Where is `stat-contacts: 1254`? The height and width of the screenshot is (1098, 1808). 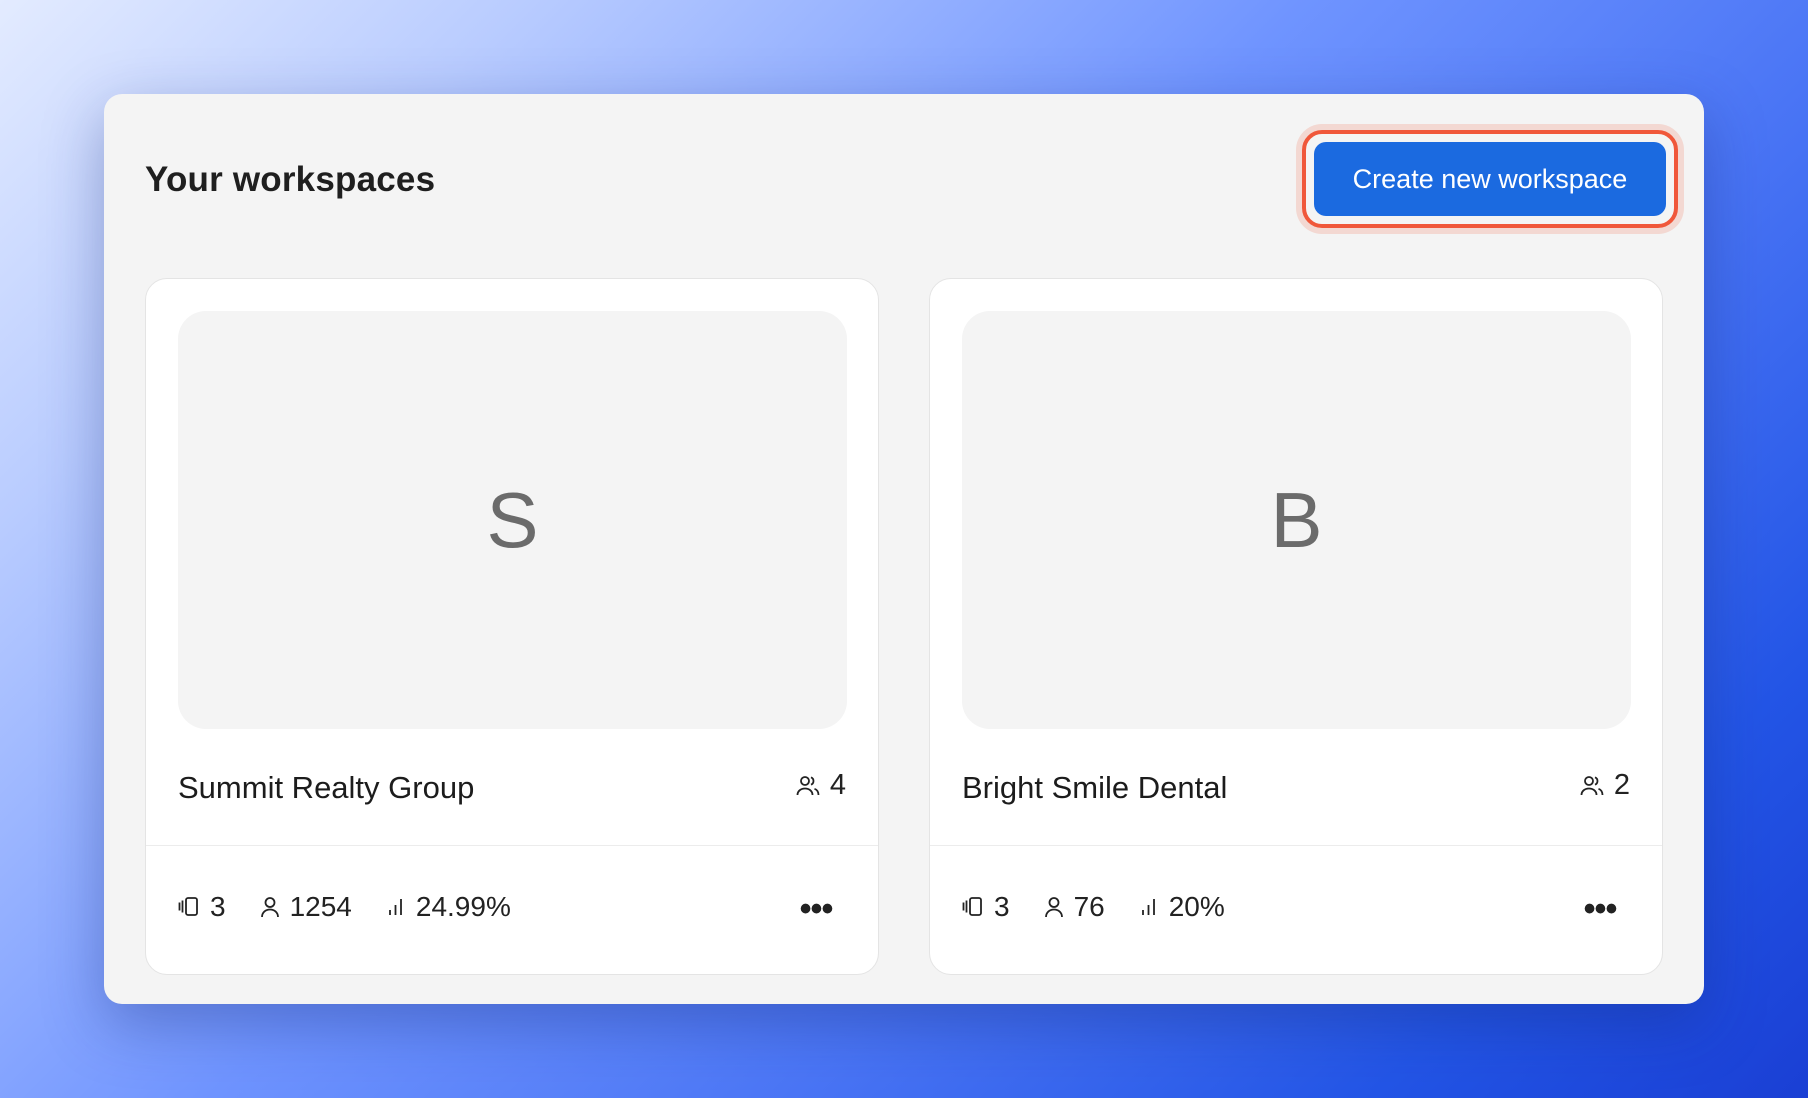
stat-contacts: 1254 is located at coordinates (306, 907).